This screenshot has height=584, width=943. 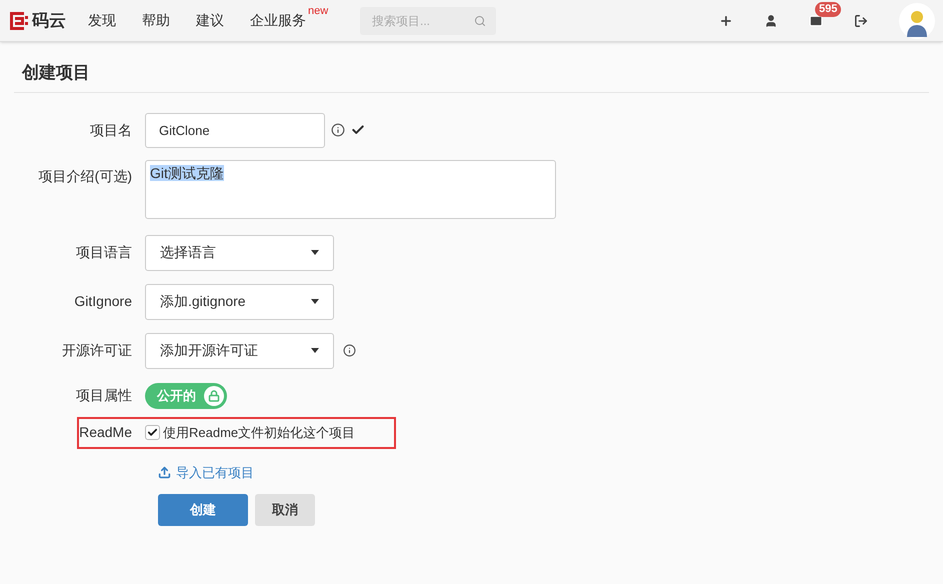 I want to click on logo-icon, so click(x=19, y=21).